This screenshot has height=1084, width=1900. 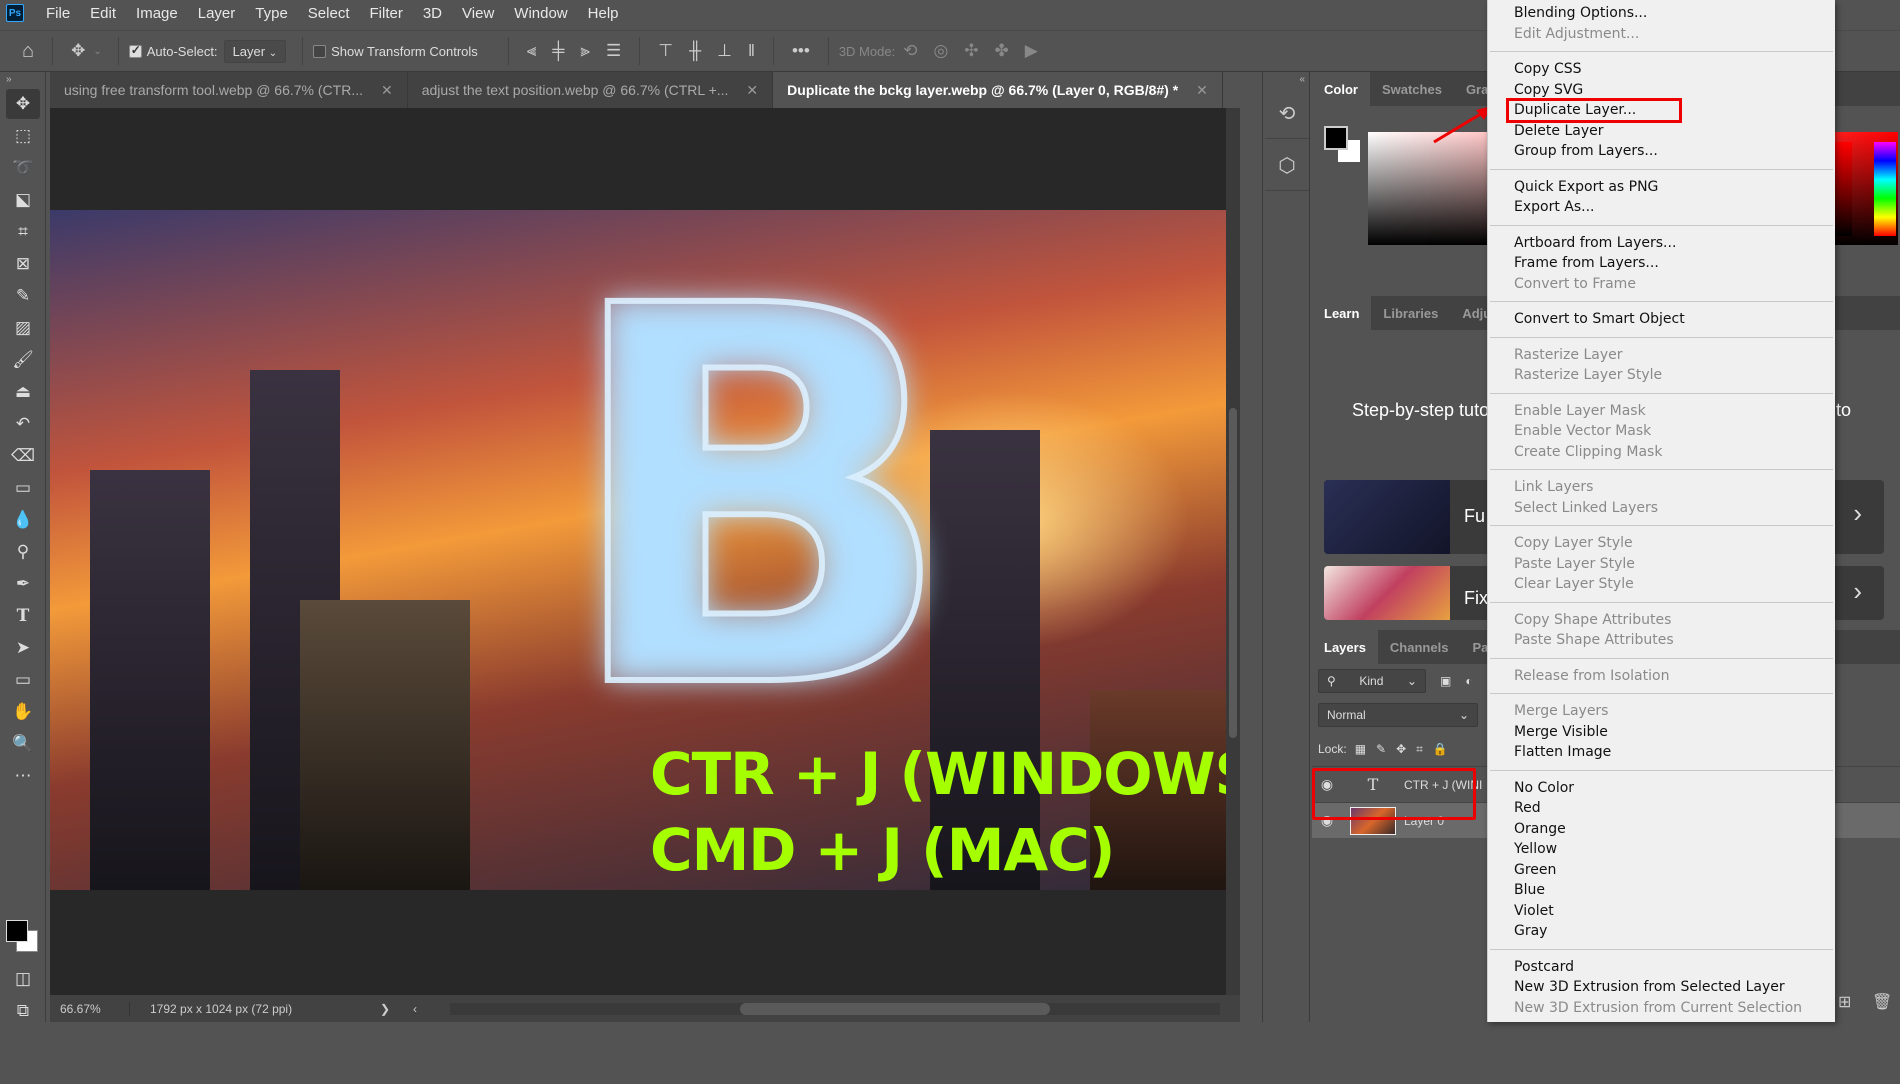 What do you see at coordinates (385, 1009) in the screenshot?
I see `status-menu-arrow: ❯` at bounding box center [385, 1009].